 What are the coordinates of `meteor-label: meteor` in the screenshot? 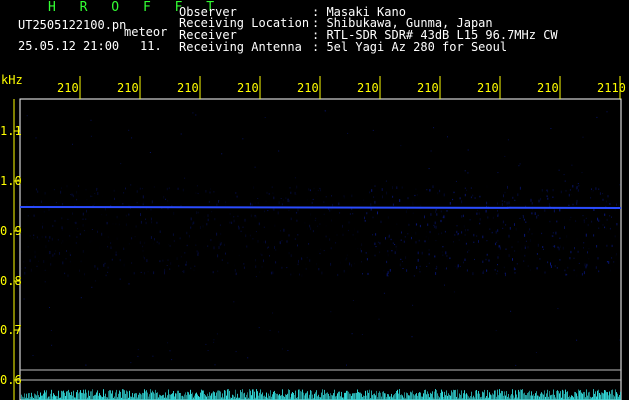 It's located at (146, 32).